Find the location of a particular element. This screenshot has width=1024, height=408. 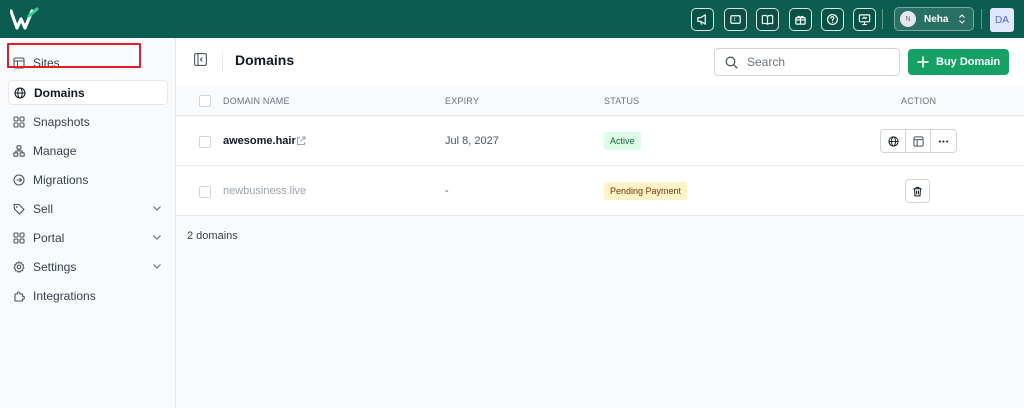

domain-count: 2 domains is located at coordinates (212, 236).